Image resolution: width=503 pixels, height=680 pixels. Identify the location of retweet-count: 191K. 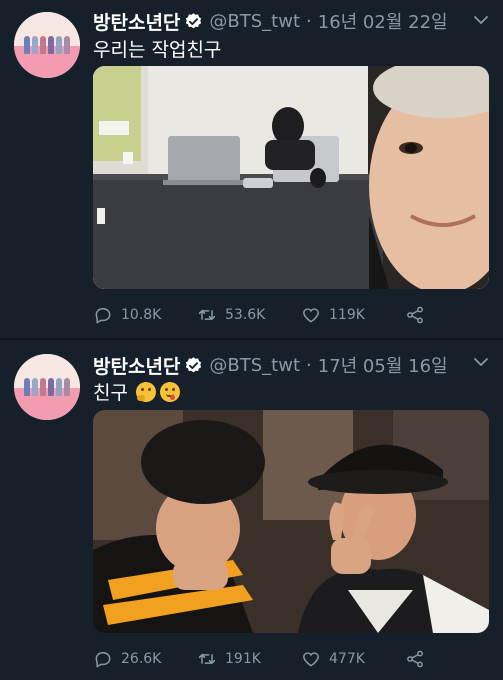
(243, 659).